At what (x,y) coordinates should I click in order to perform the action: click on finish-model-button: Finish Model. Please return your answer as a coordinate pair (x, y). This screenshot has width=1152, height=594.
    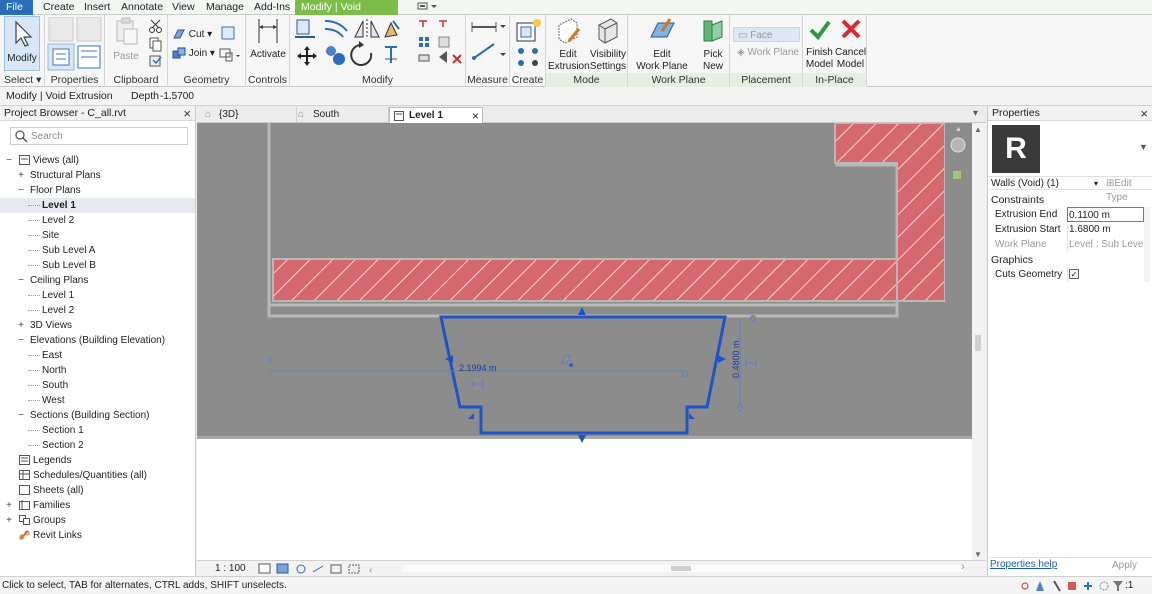
    Looking at the image, I should click on (819, 44).